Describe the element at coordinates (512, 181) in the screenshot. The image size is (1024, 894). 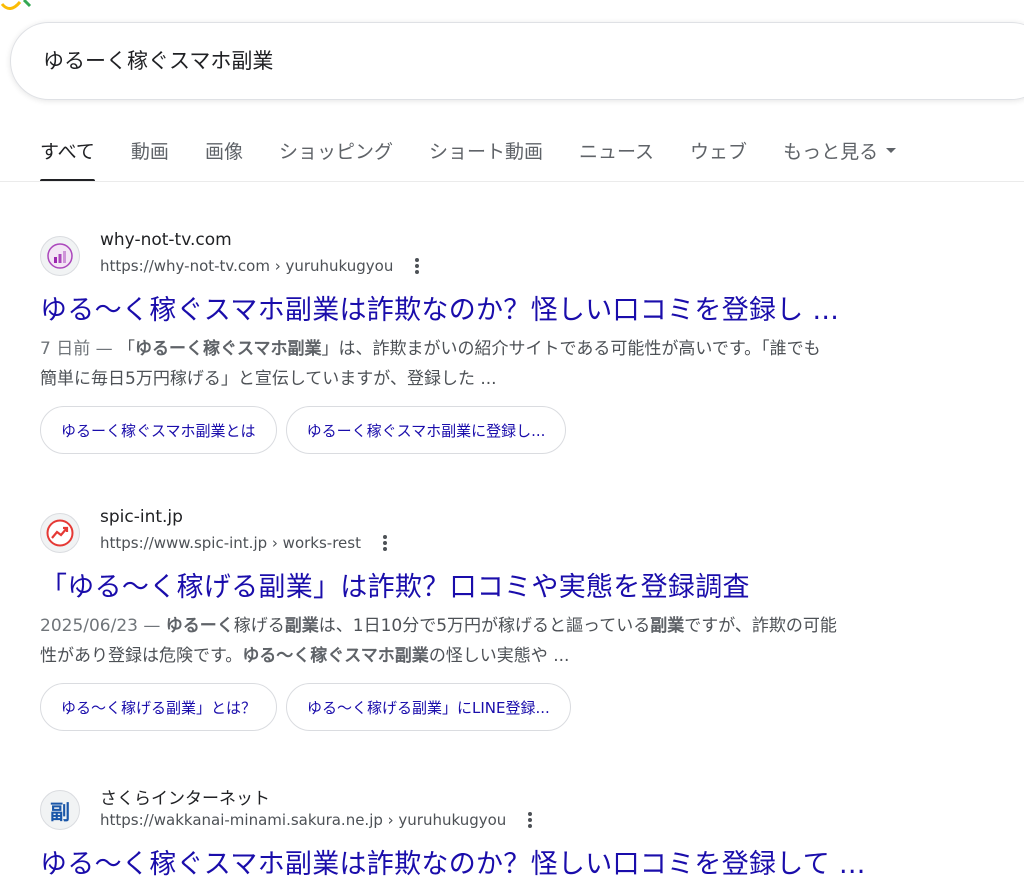
I see `tabs-divider` at that location.